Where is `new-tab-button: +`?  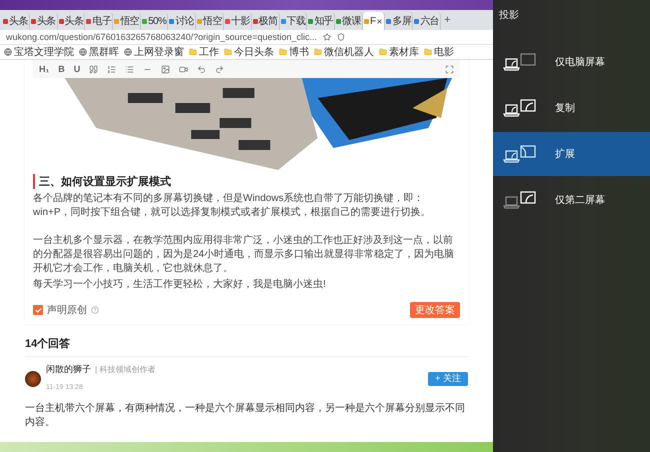 new-tab-button: + is located at coordinates (447, 20).